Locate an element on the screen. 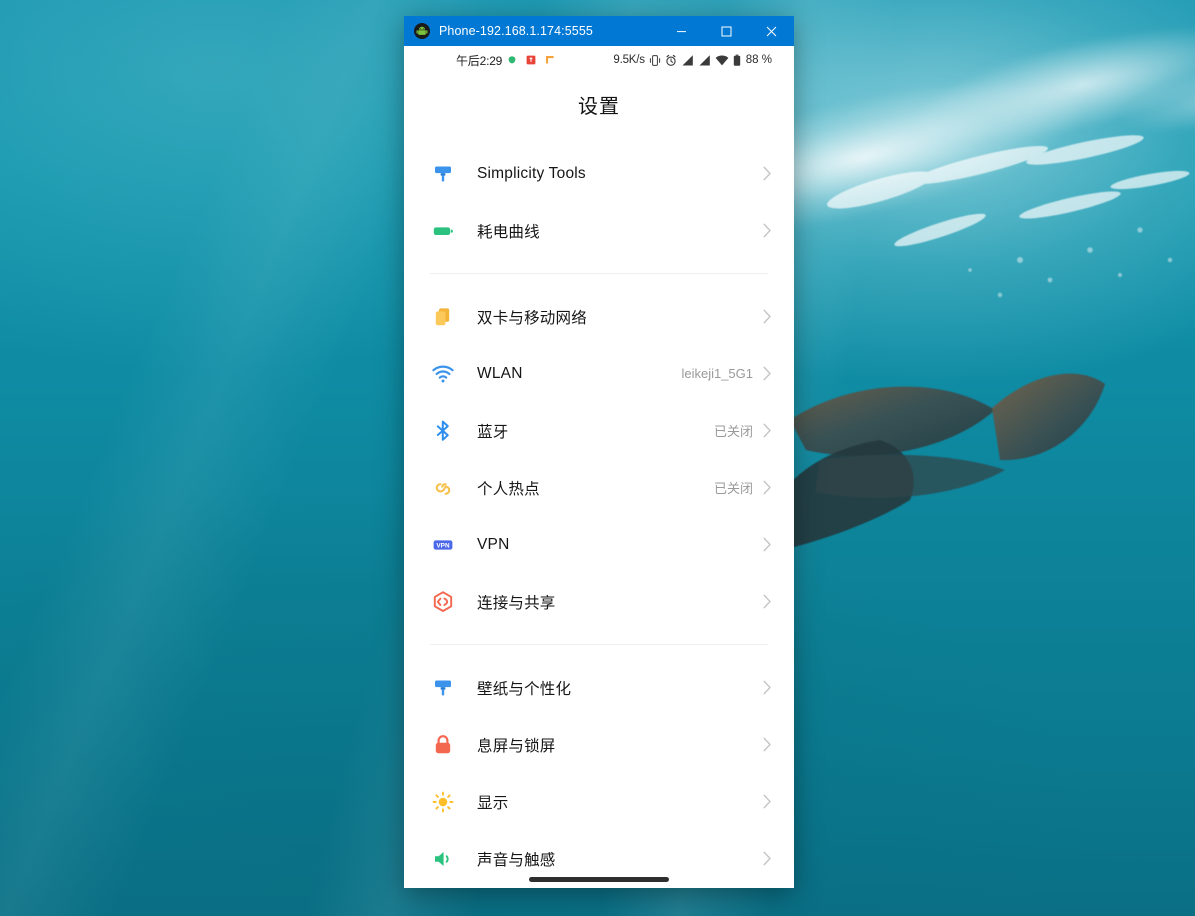 The image size is (1195, 916). signal-sim2-icon is located at coordinates (704, 59).